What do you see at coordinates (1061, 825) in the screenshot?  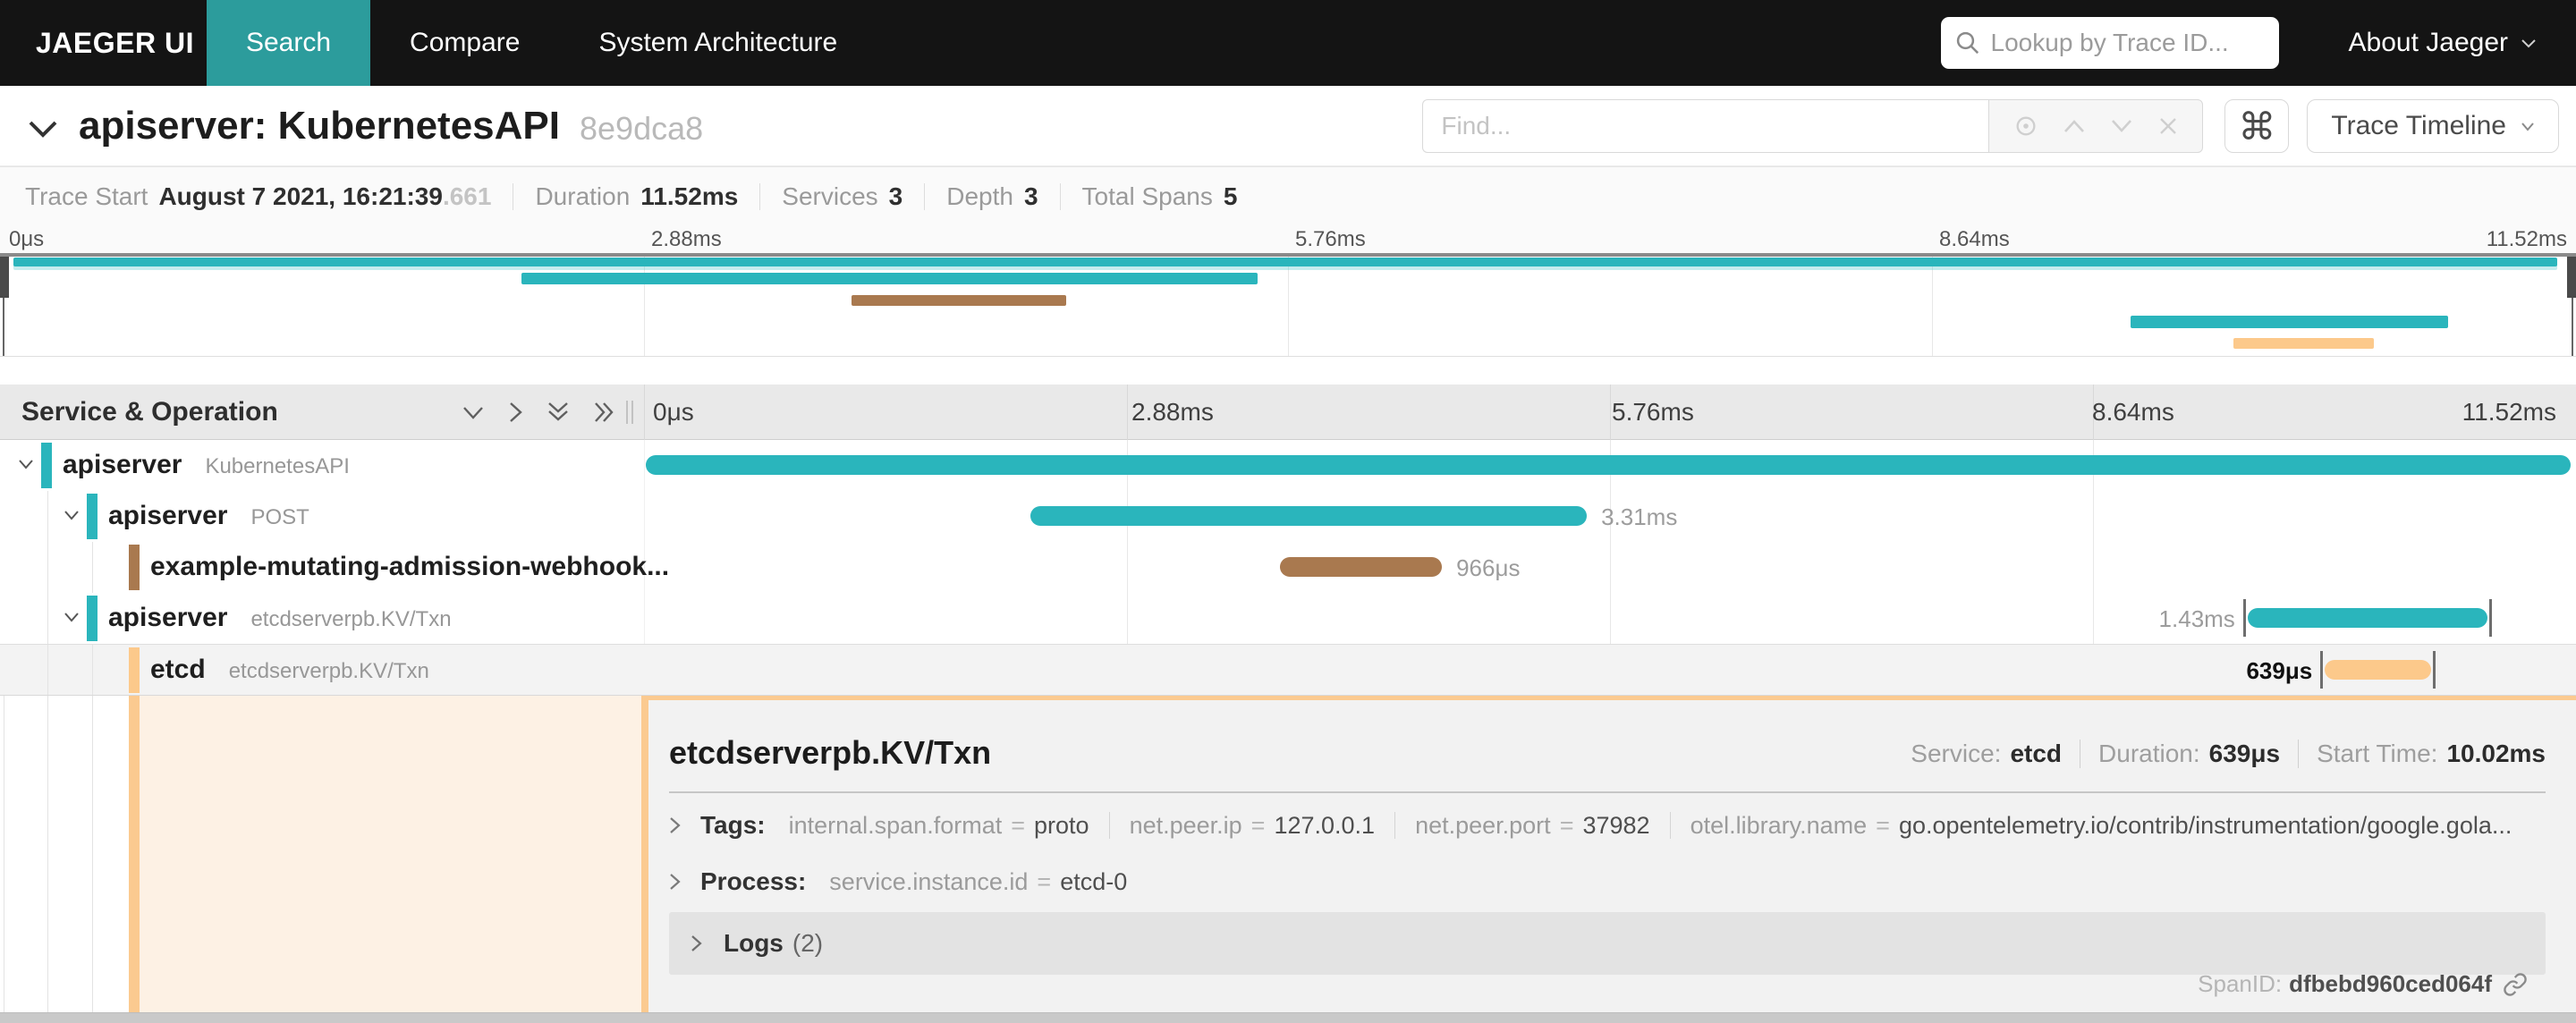 I see `tag-value: proto` at bounding box center [1061, 825].